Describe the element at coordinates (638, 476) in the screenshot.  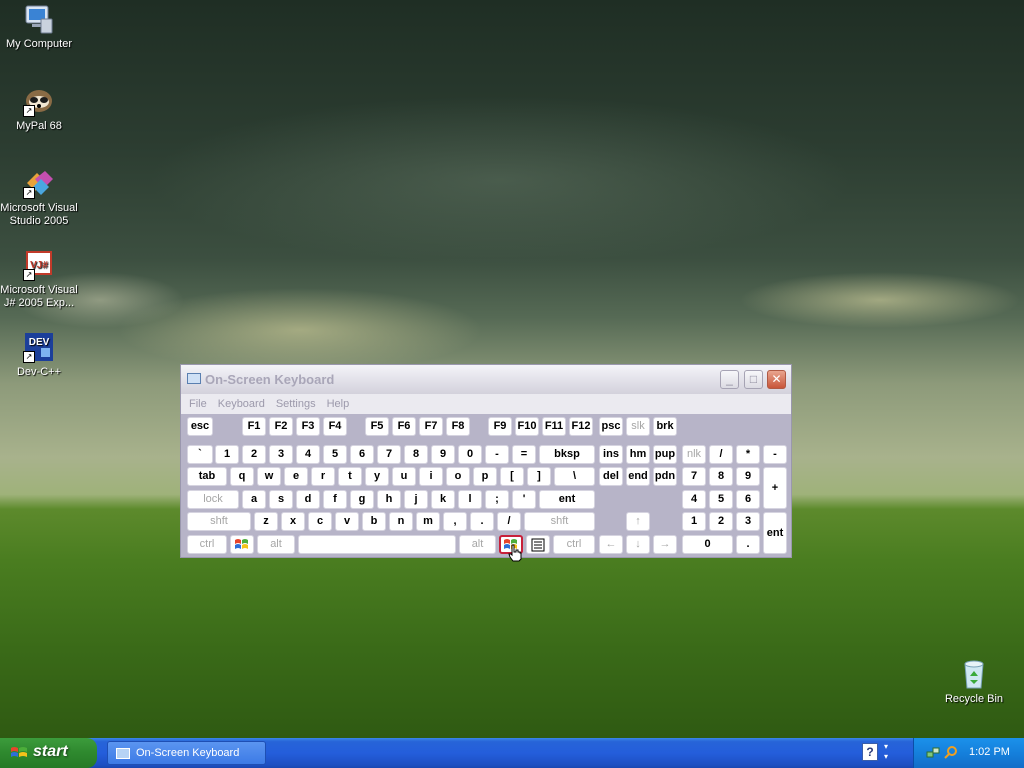
I see `key-end: end` at that location.